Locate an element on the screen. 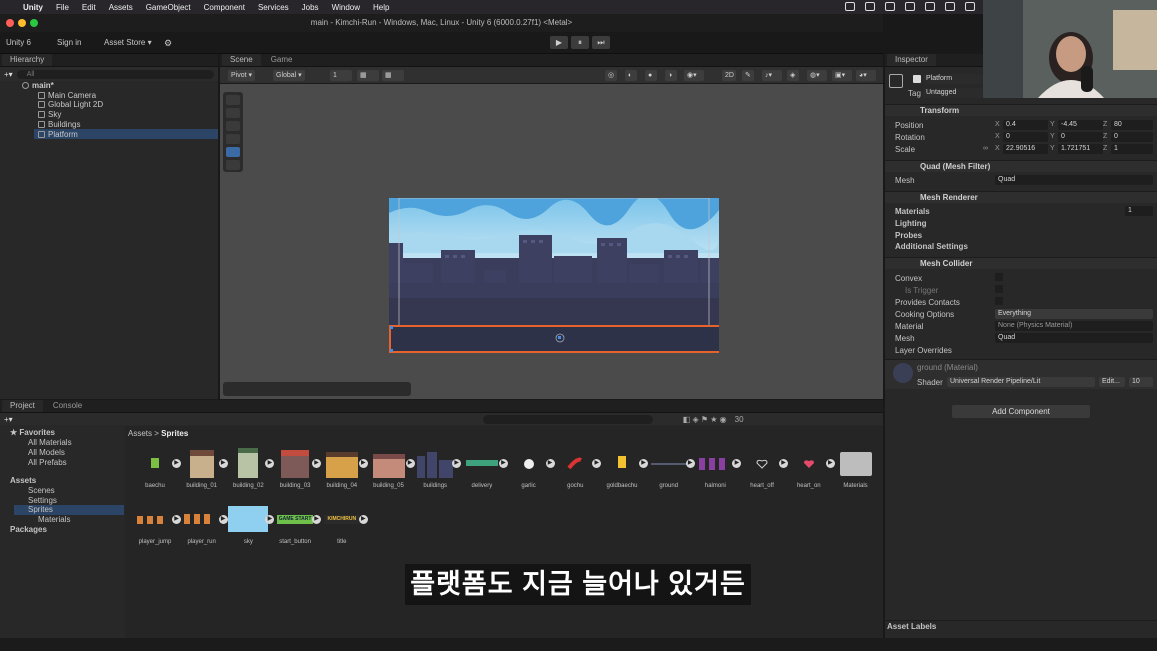 This screenshot has height=651, width=1157. draw-mode-icon: ◎ is located at coordinates (611, 75).